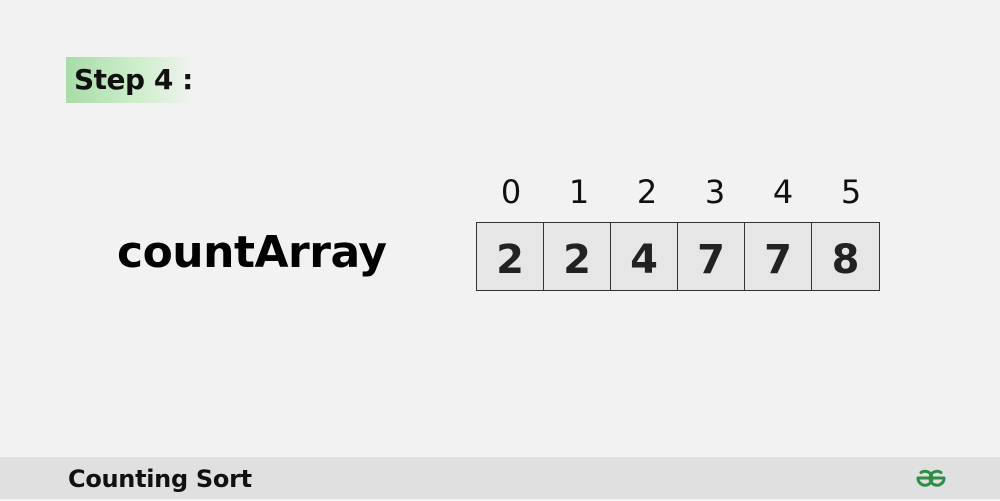  I want to click on footer-bar: Counting Sort, so click(500, 478).